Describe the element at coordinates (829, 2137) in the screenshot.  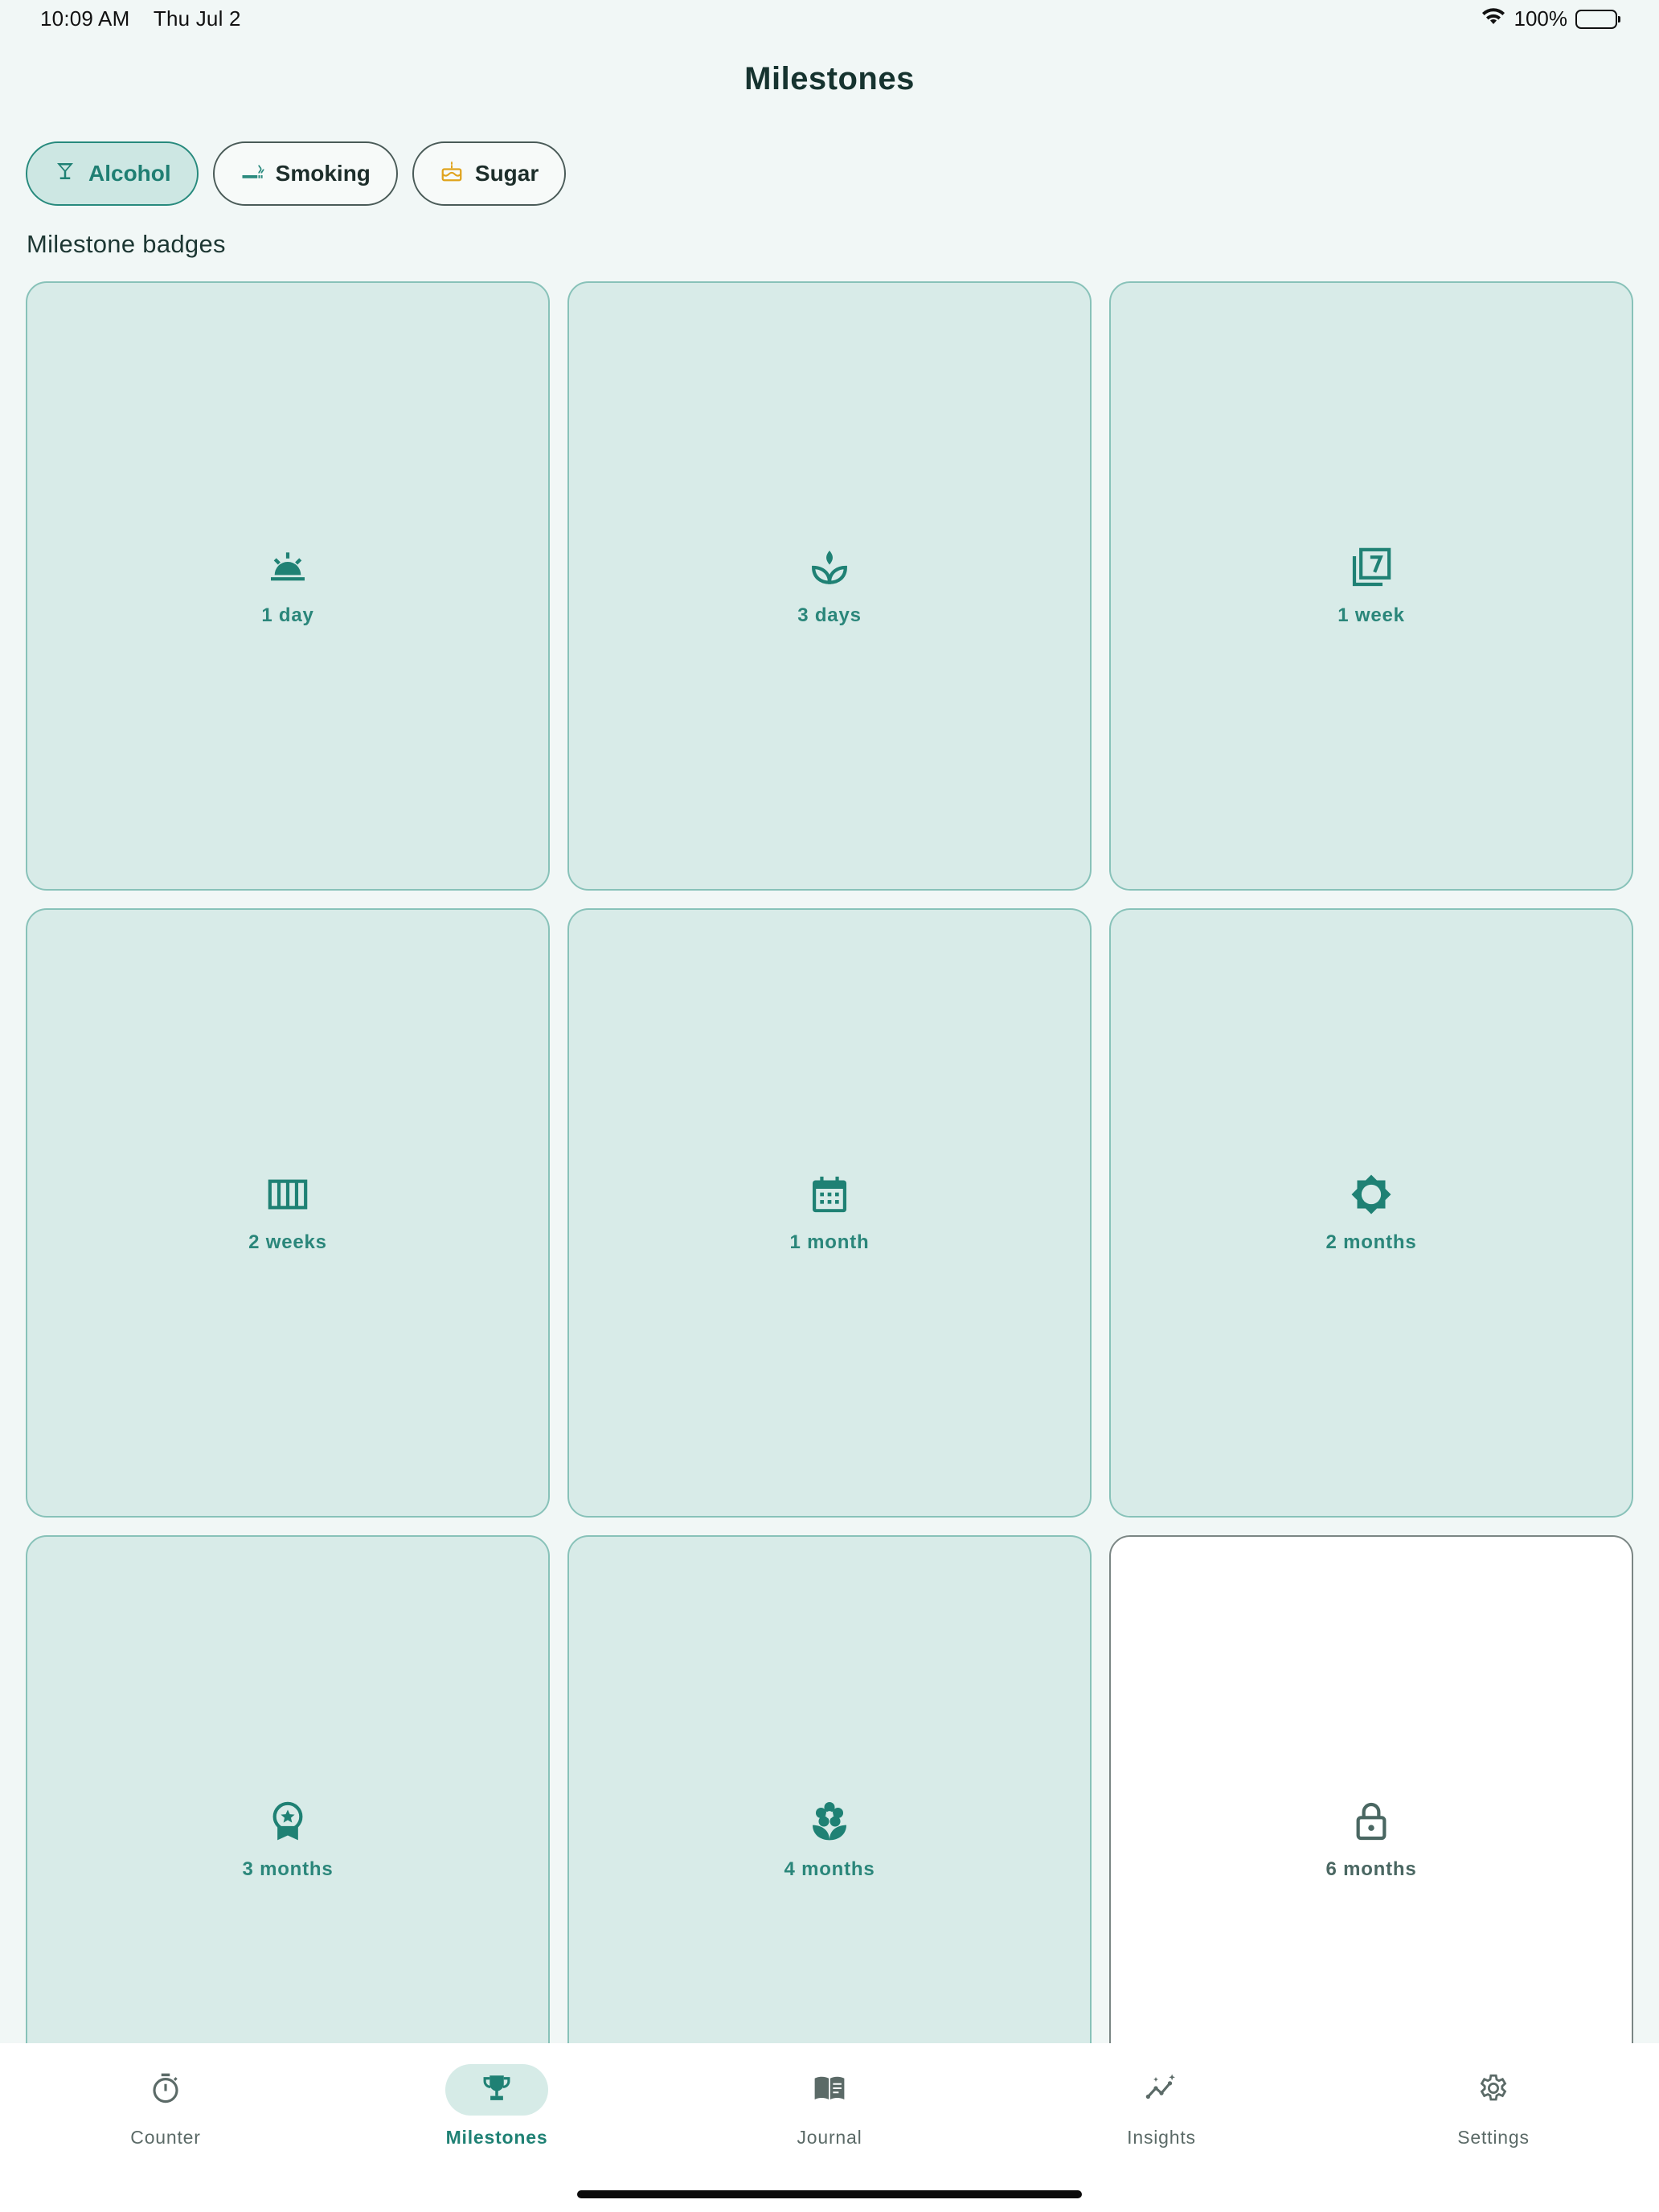
I see `tab-label: Journal` at that location.